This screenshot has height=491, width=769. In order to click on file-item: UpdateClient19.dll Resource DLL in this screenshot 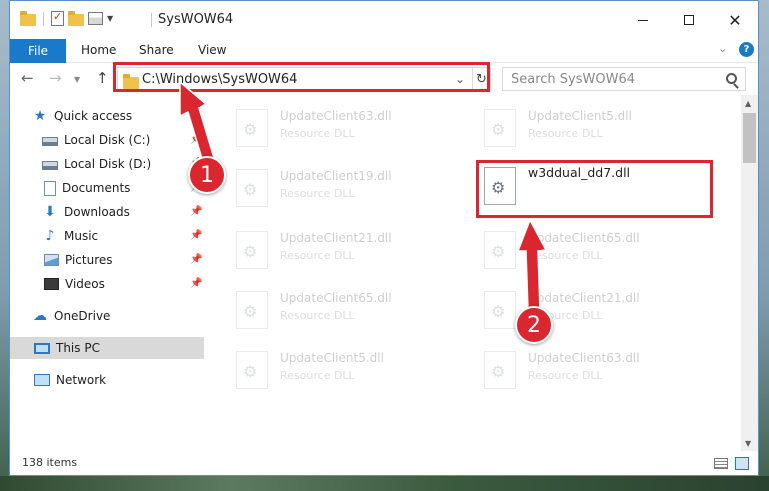, I will do `click(345, 187)`.